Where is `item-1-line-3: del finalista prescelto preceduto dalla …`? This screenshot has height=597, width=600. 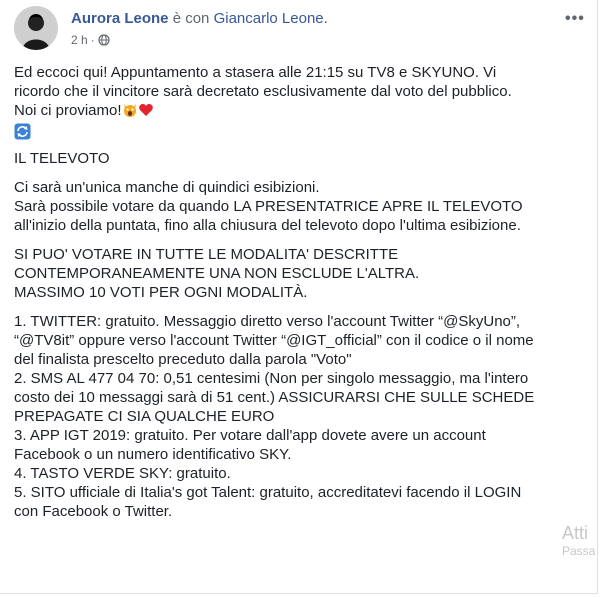
item-1-line-3: del finalista prescelto preceduto dalla … is located at coordinates (183, 359).